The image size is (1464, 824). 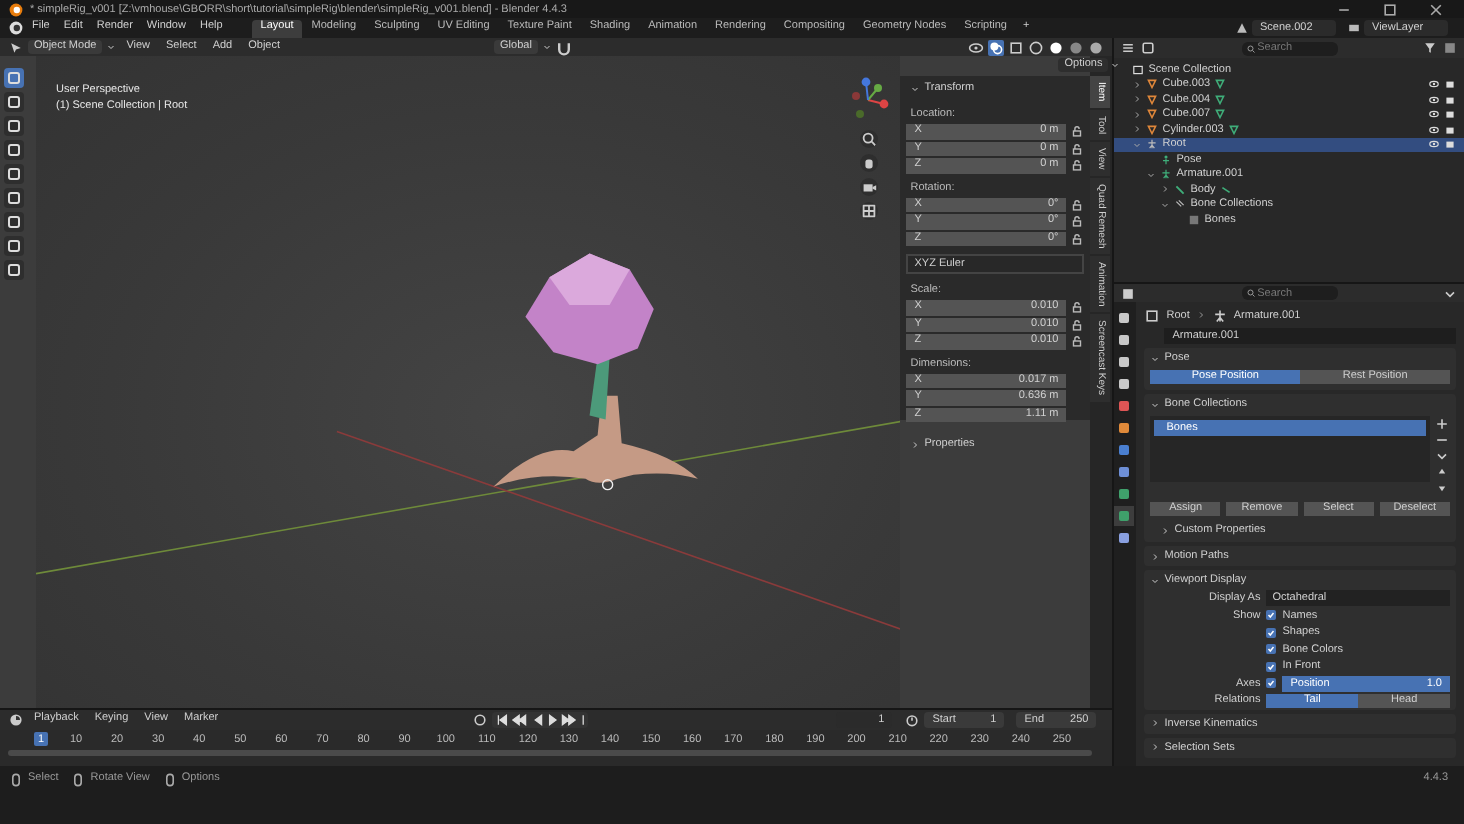 What do you see at coordinates (1354, 28) in the screenshot?
I see `layers-icon` at bounding box center [1354, 28].